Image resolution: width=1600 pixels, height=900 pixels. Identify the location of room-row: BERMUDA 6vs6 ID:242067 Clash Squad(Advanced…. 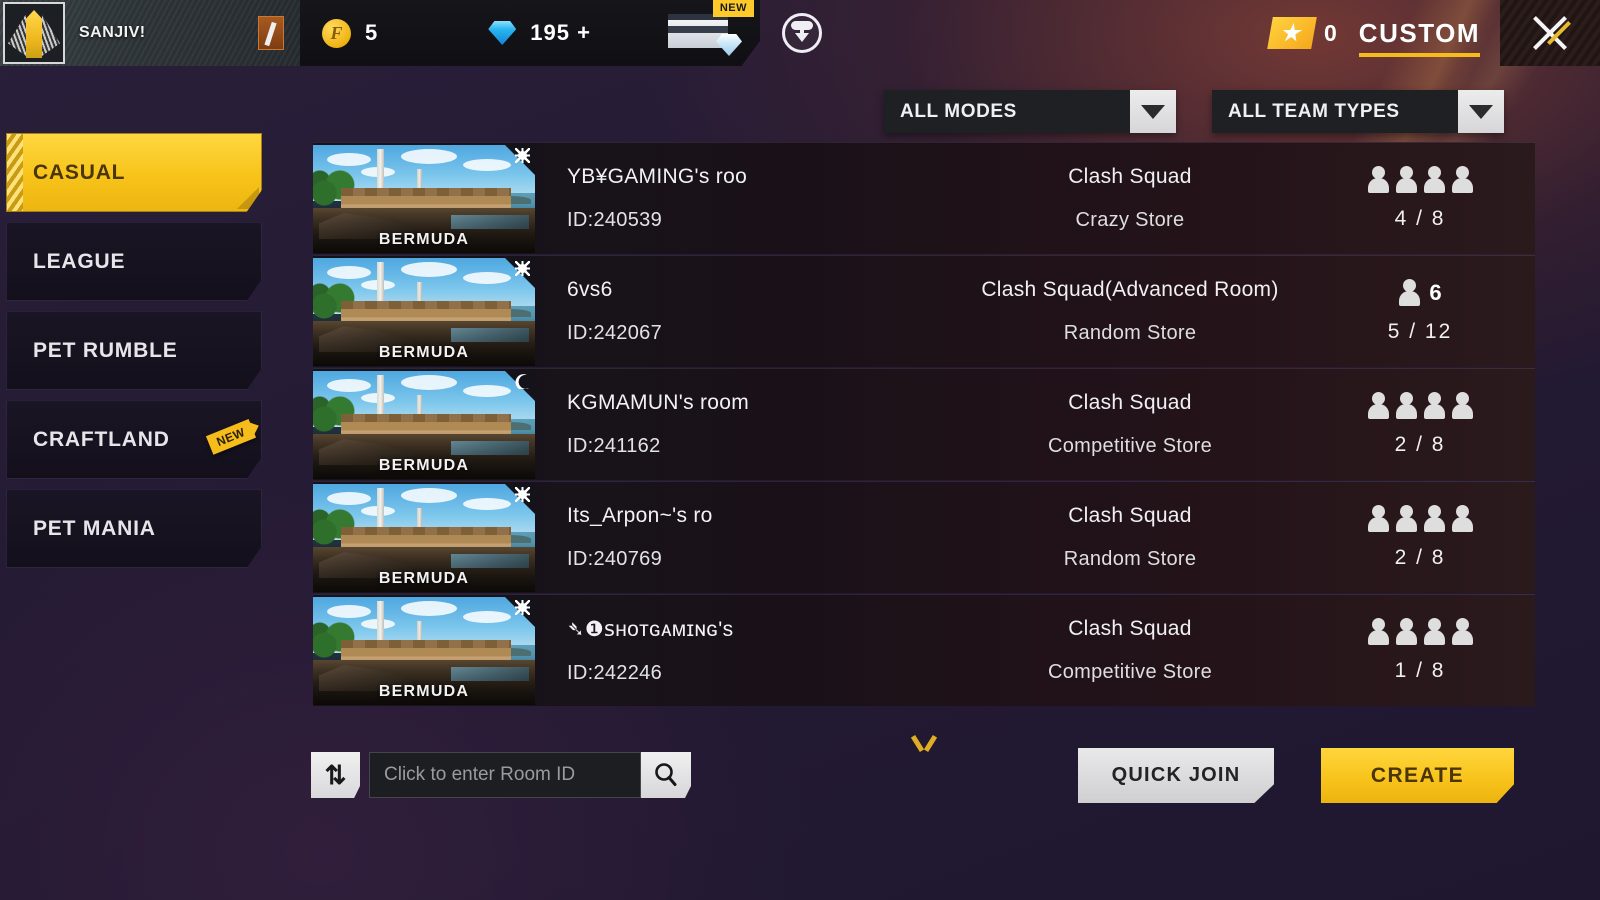
(924, 311).